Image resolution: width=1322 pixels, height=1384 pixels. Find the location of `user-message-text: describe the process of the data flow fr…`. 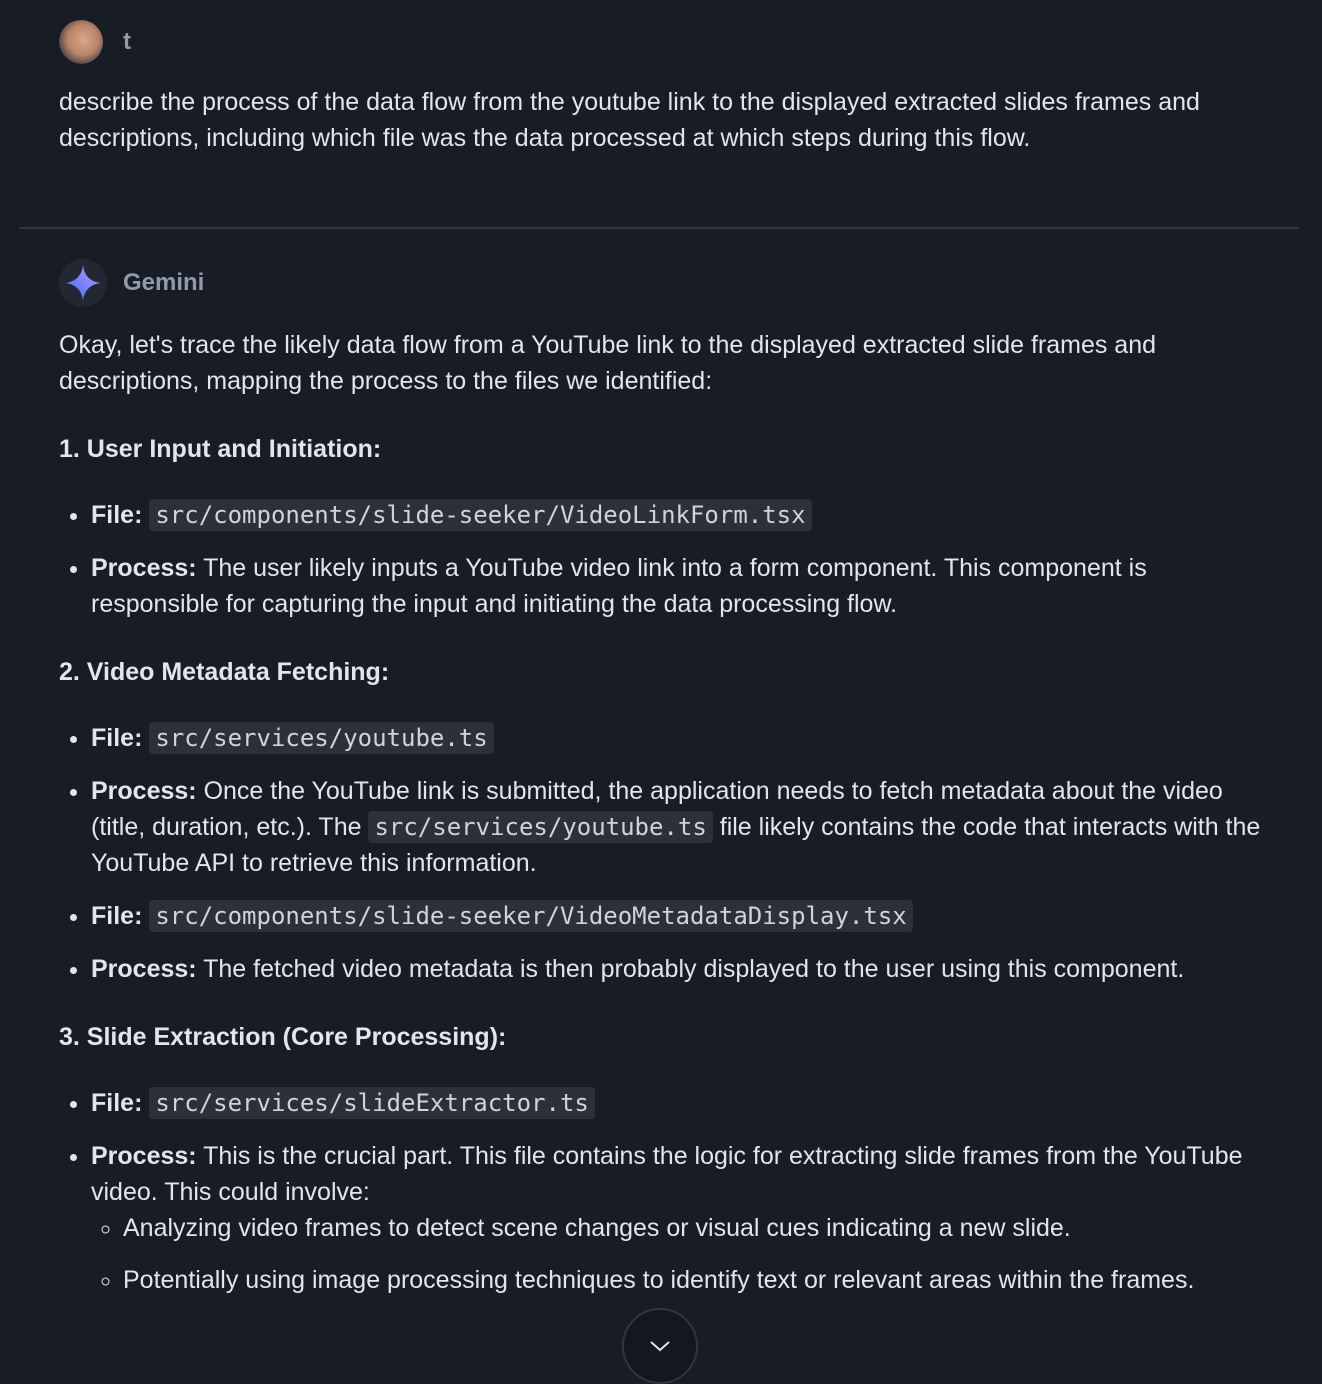

user-message-text: describe the process of the data flow fr… is located at coordinates (629, 120).